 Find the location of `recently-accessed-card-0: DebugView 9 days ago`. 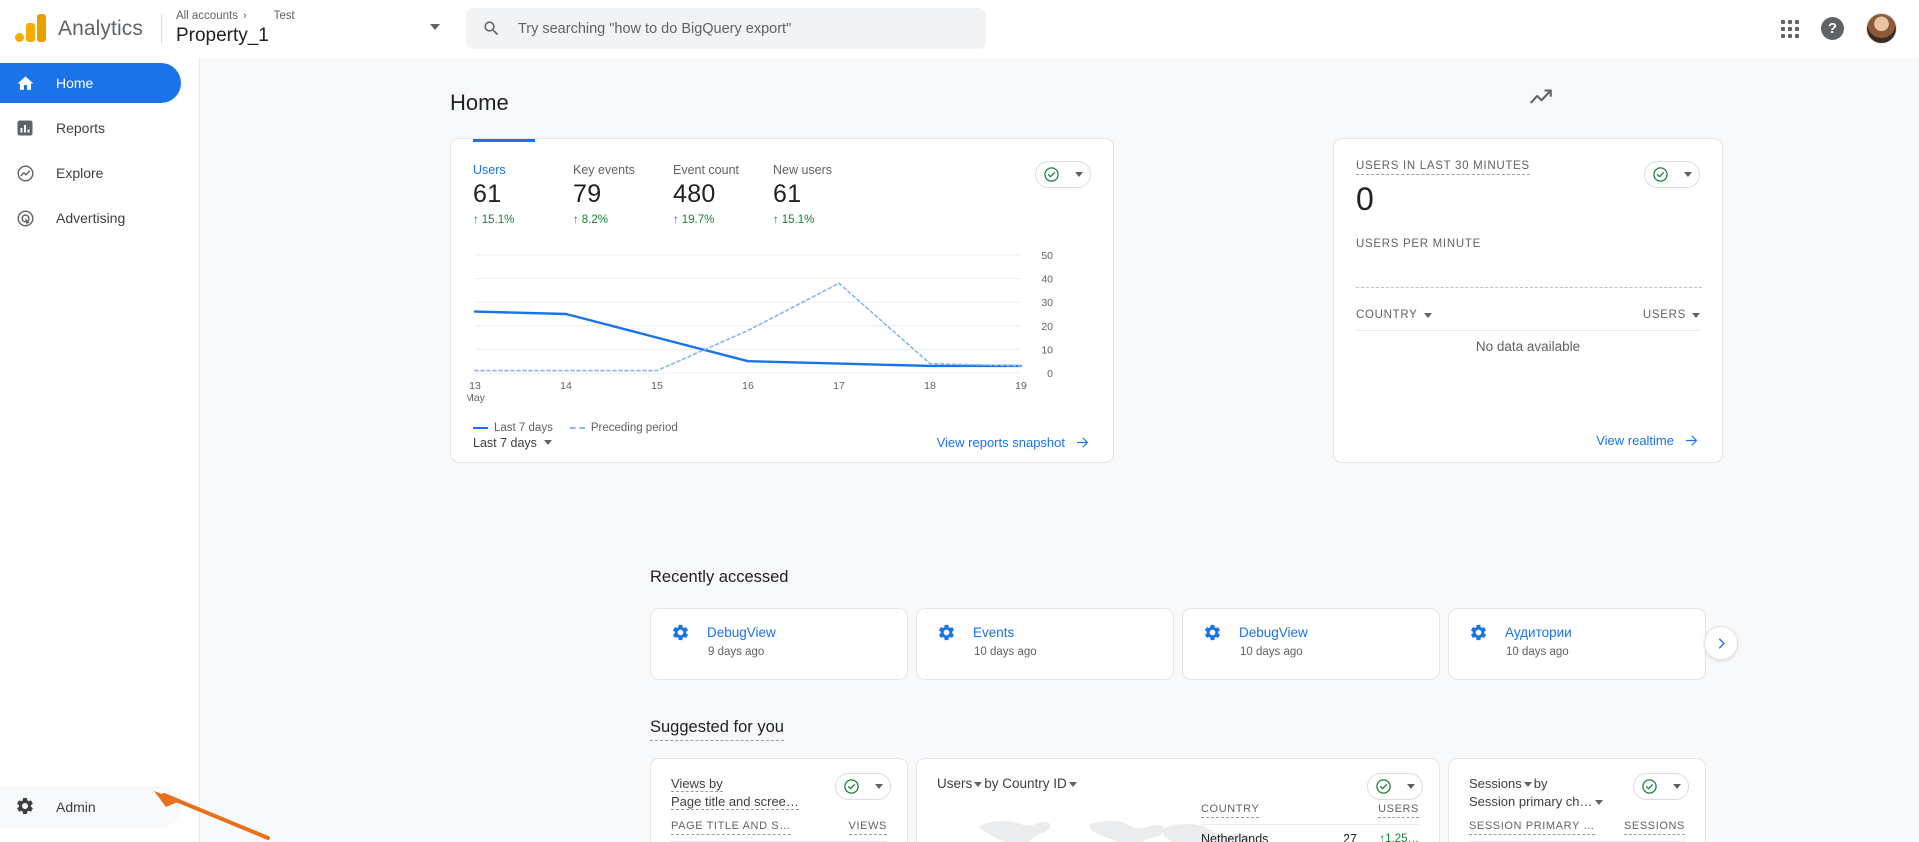

recently-accessed-card-0: DebugView 9 days ago is located at coordinates (779, 644).